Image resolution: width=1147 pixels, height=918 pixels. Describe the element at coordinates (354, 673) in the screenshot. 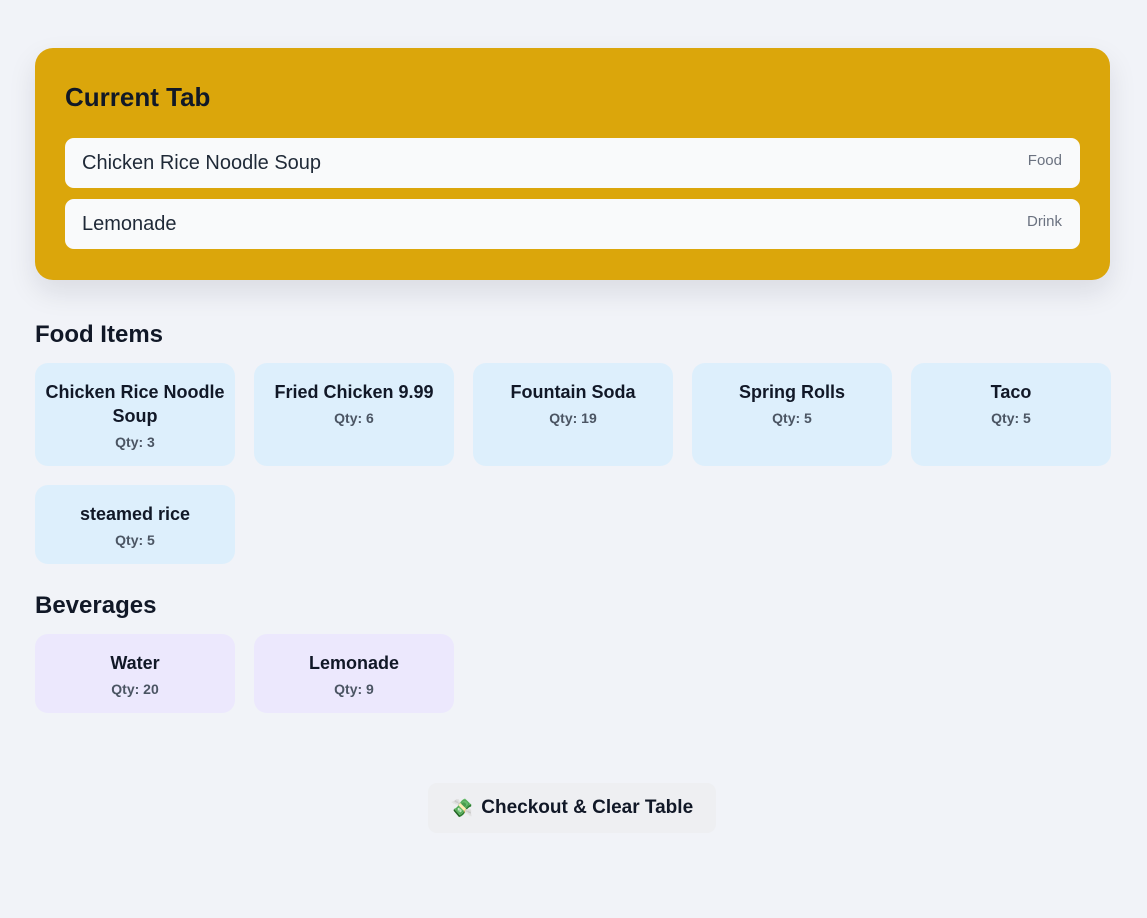

I see `beverage-item-card: Lemonade Qty: 9` at that location.